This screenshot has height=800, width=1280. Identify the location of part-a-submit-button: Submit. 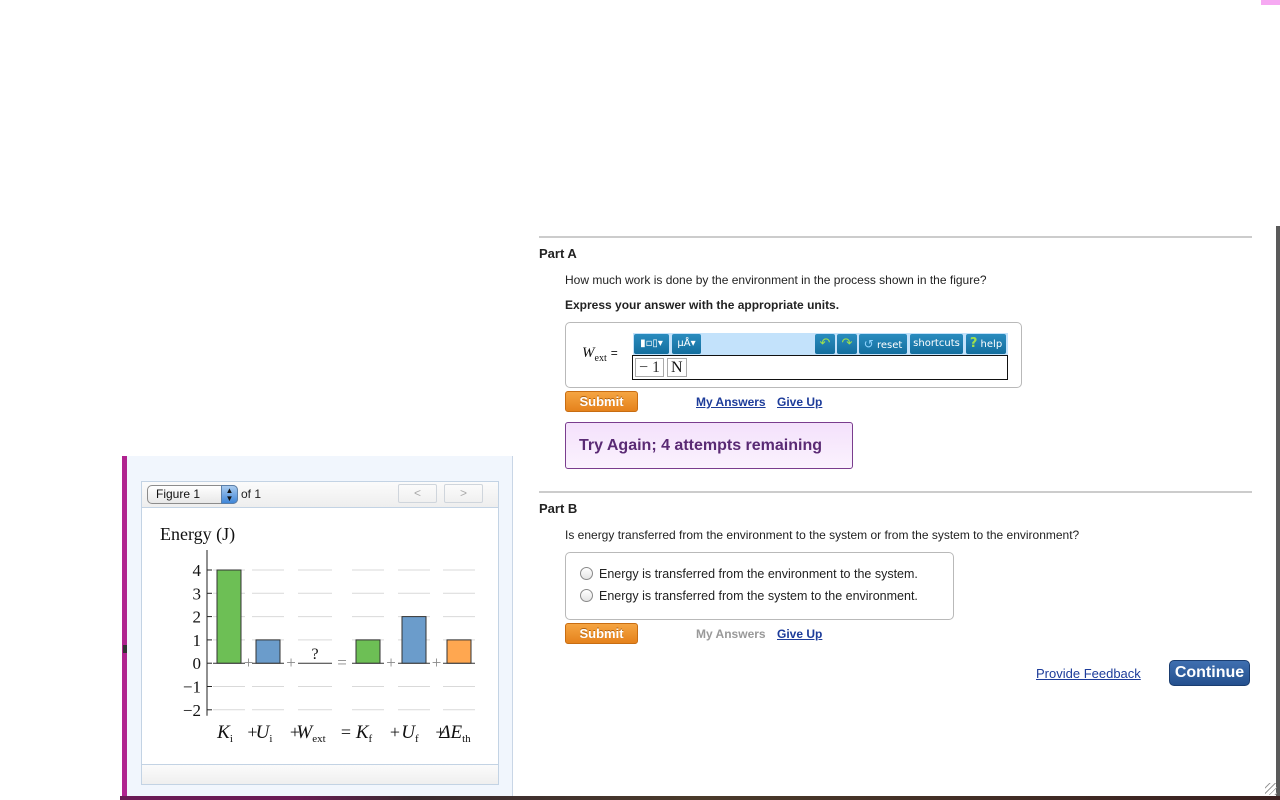
(601, 401).